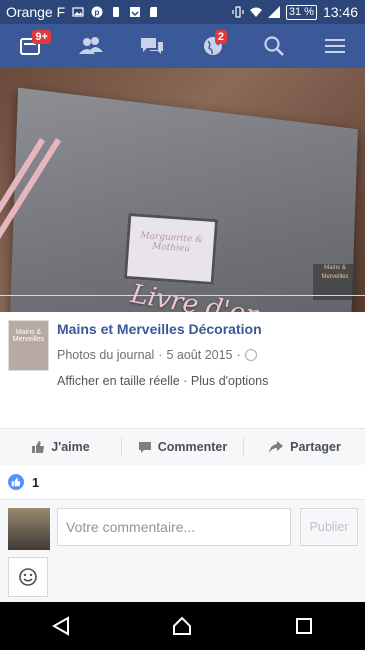  Describe the element at coordinates (301, 12) in the screenshot. I see `battery-indicator: 31 %` at that location.